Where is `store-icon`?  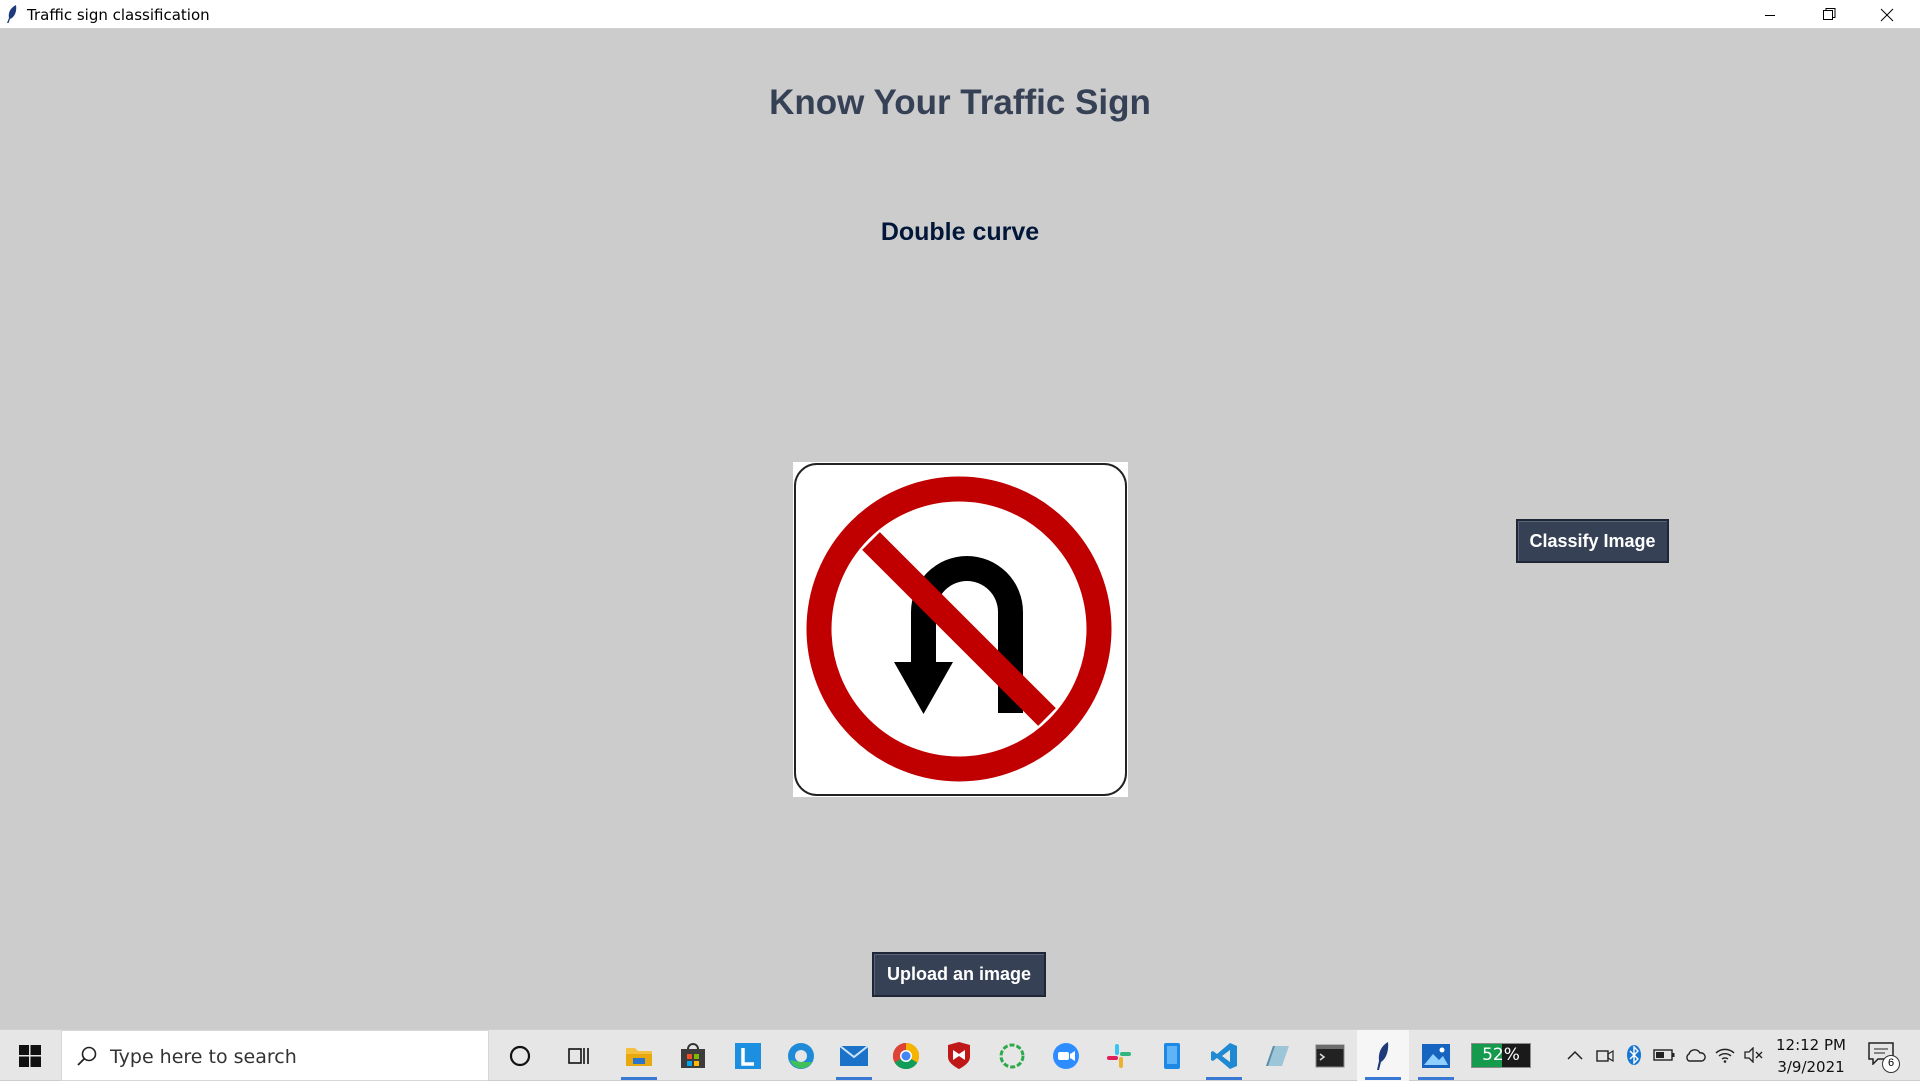
store-icon is located at coordinates (693, 1055).